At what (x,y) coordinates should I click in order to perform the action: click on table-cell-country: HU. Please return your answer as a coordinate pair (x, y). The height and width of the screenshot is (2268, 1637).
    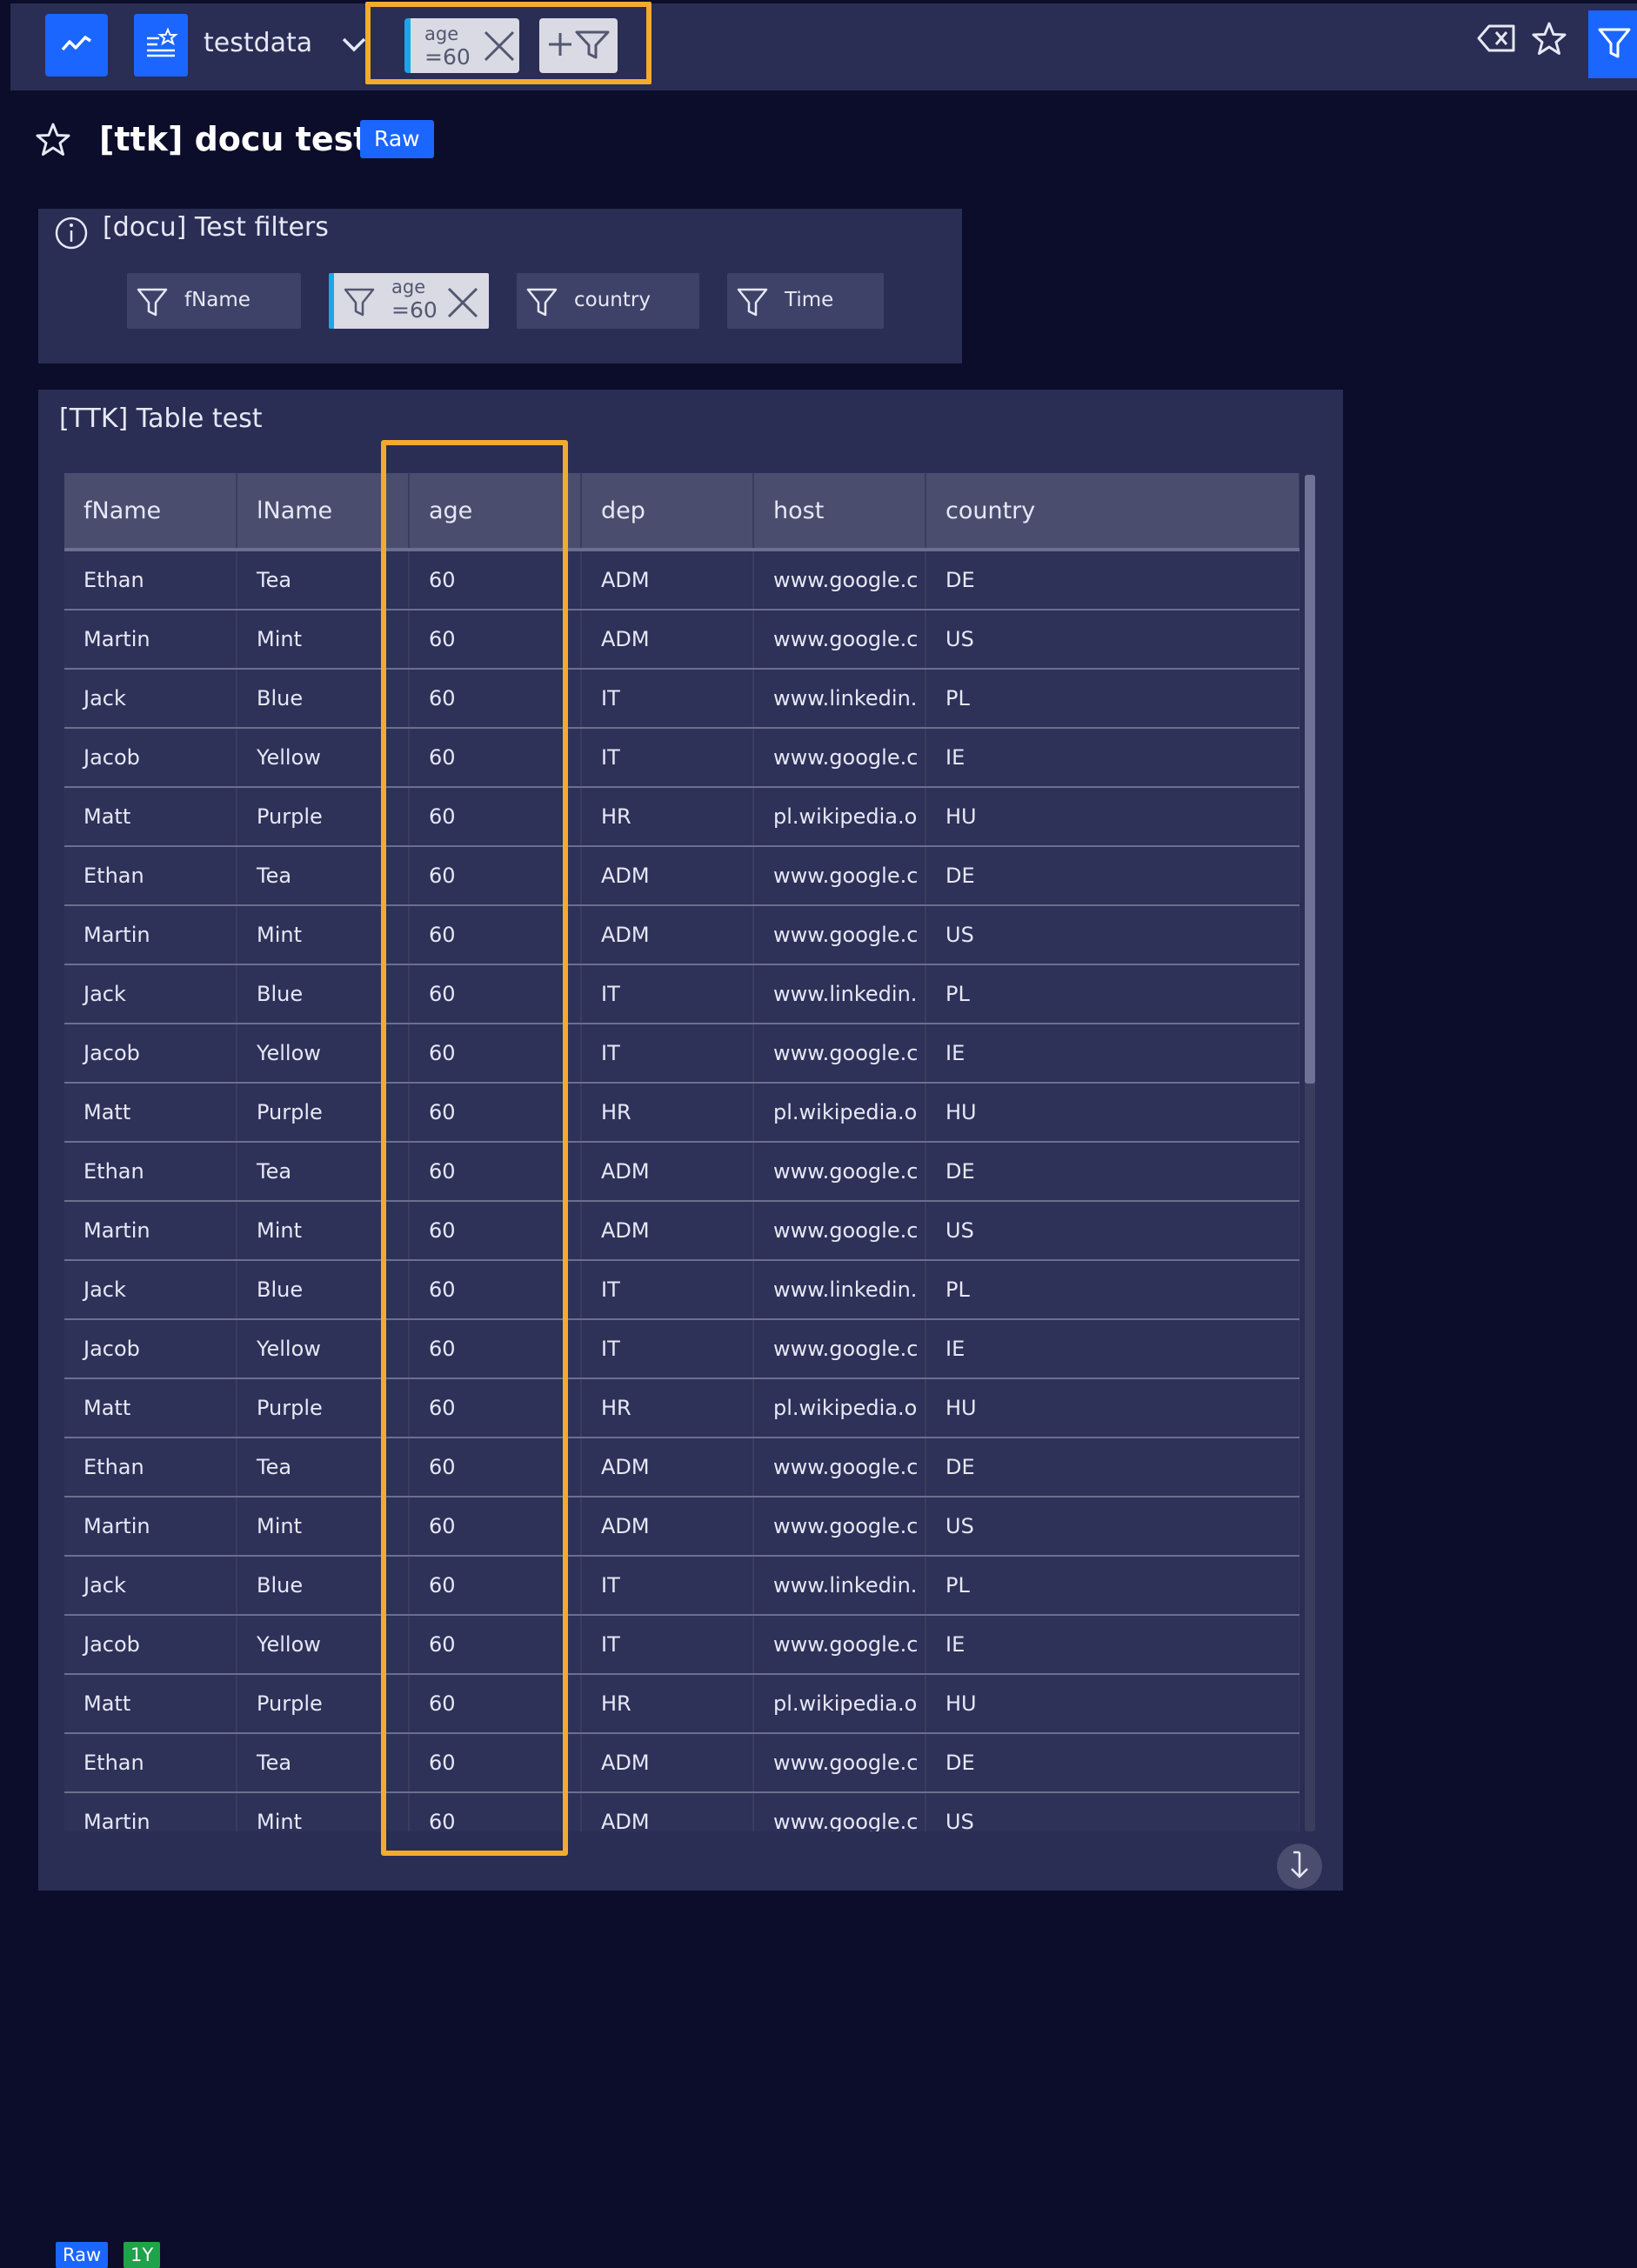
    Looking at the image, I should click on (1112, 817).